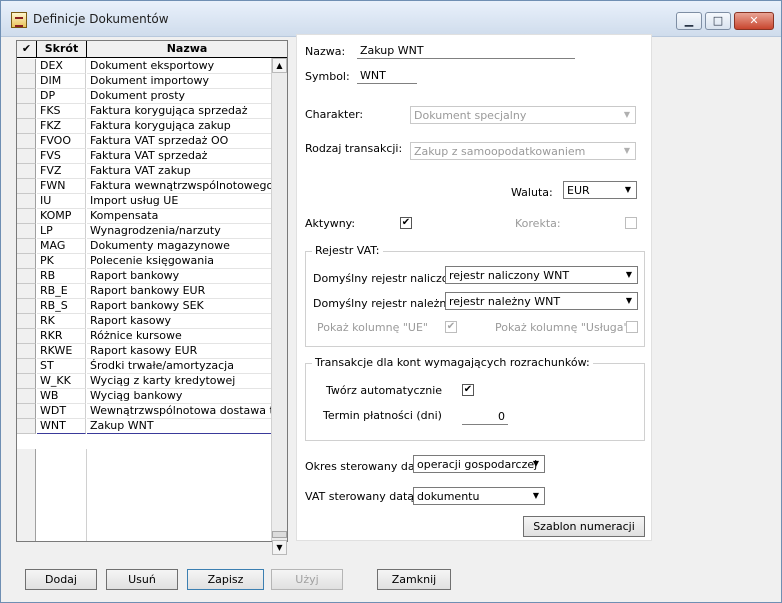  I want to click on list-item: WB Wyciąg bankowy, so click(144, 396).